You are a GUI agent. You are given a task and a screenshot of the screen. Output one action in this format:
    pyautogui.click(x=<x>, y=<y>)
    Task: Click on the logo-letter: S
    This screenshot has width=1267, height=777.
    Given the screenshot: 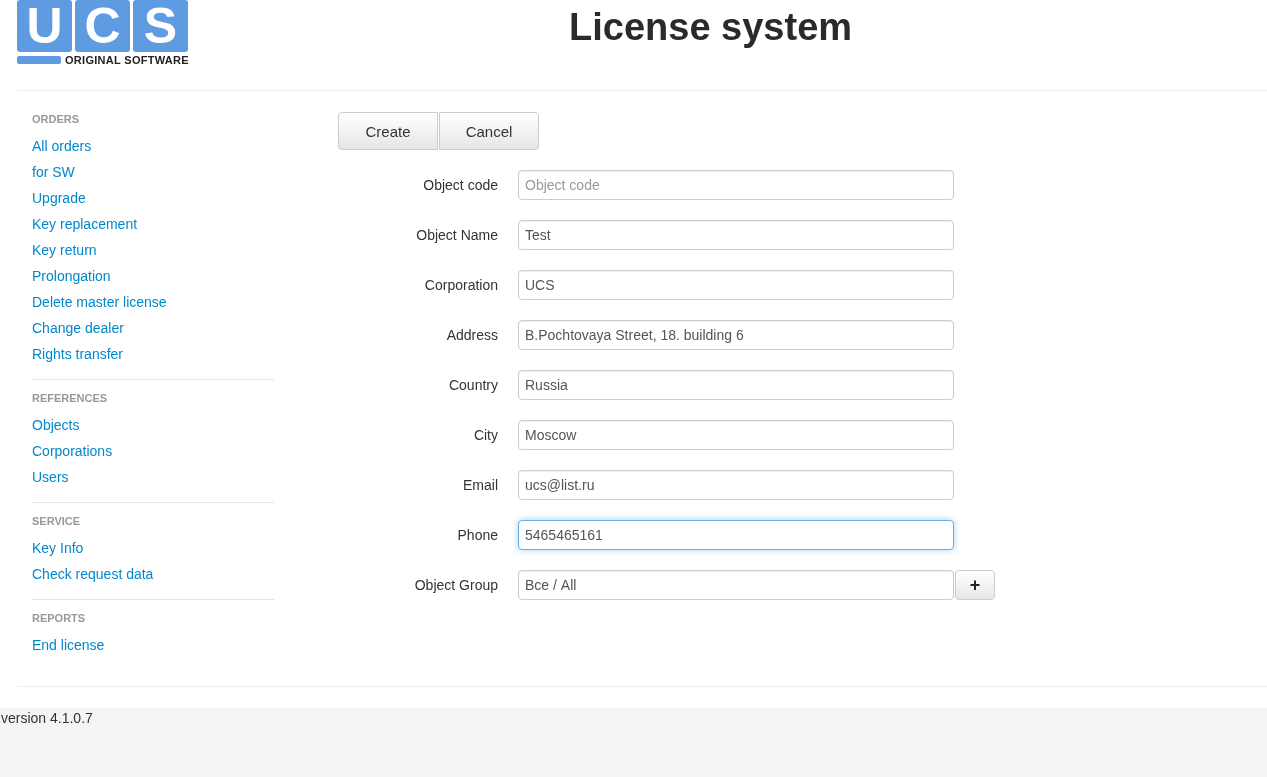 What is the action you would take?
    pyautogui.click(x=160, y=26)
    